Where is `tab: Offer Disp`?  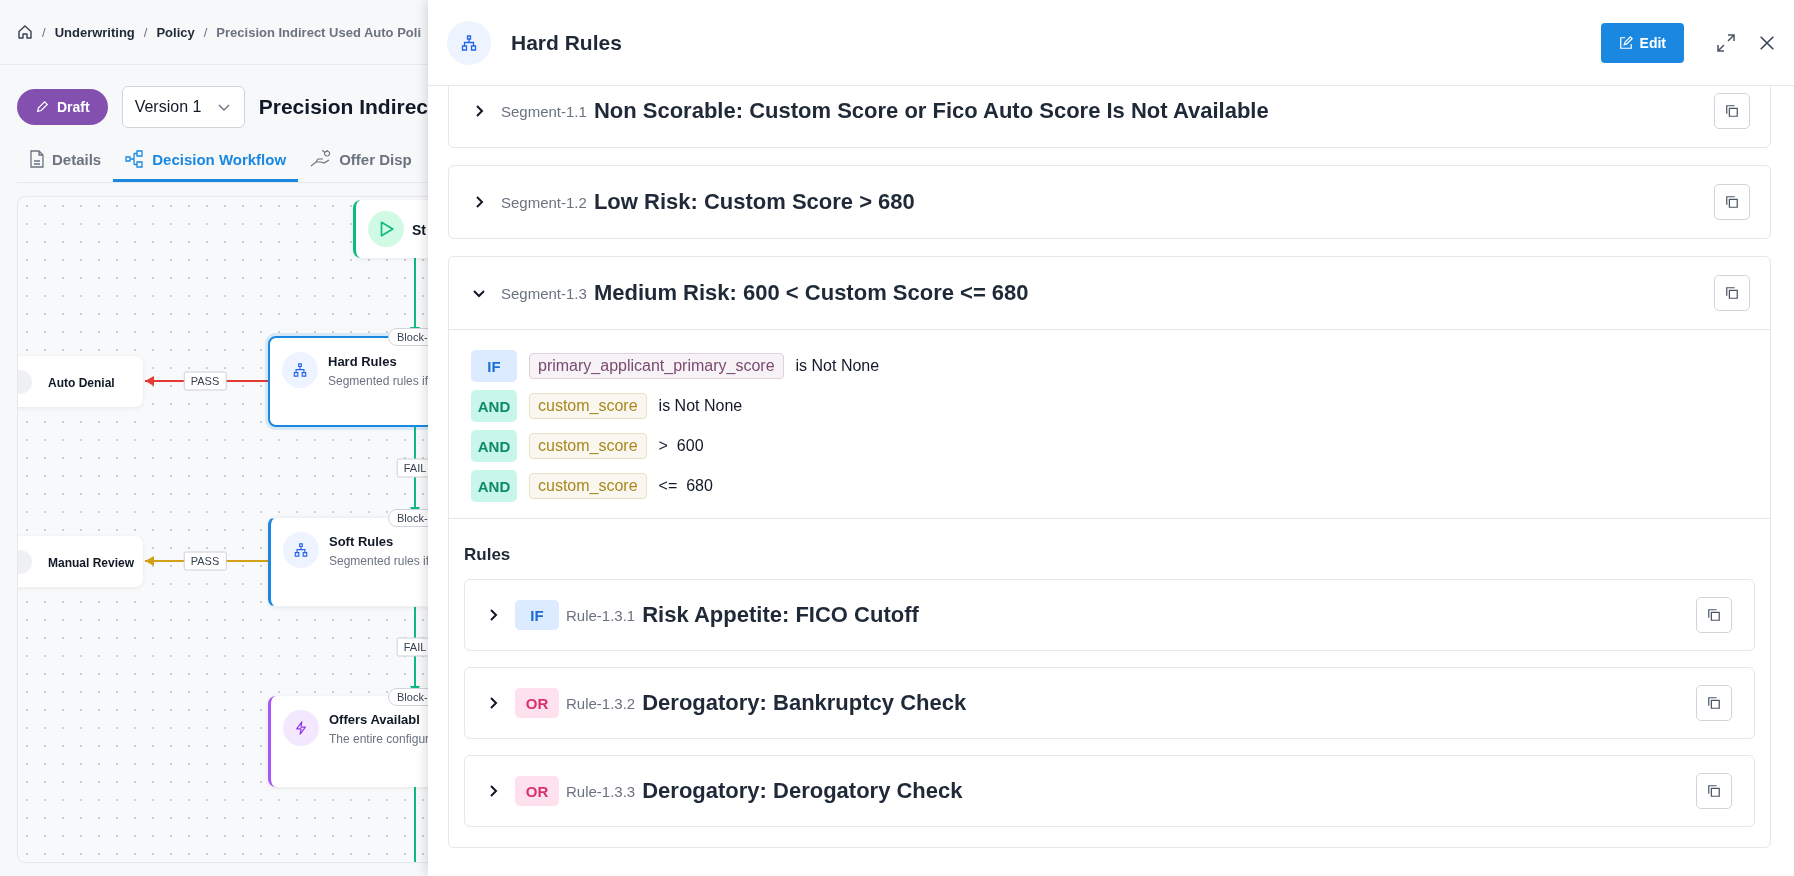 tab: Offer Disp is located at coordinates (361, 161).